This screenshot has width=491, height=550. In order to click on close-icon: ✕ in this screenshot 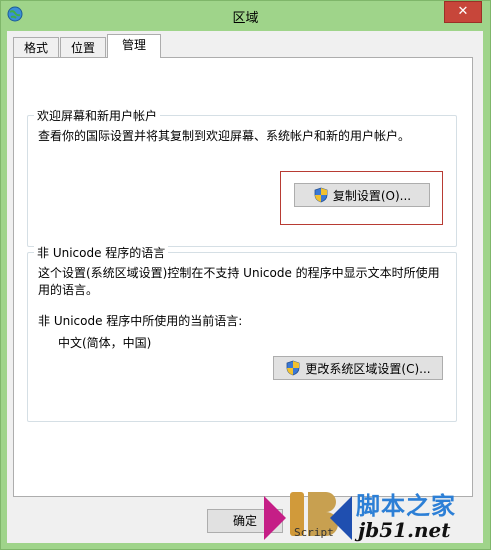, I will do `click(463, 11)`.